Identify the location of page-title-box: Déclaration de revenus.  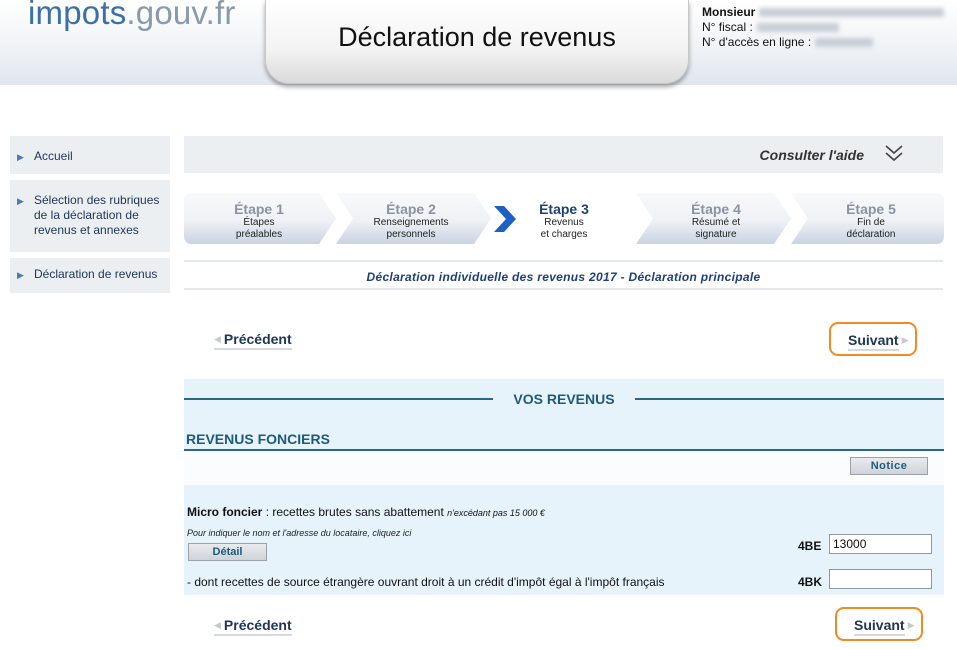
(477, 42).